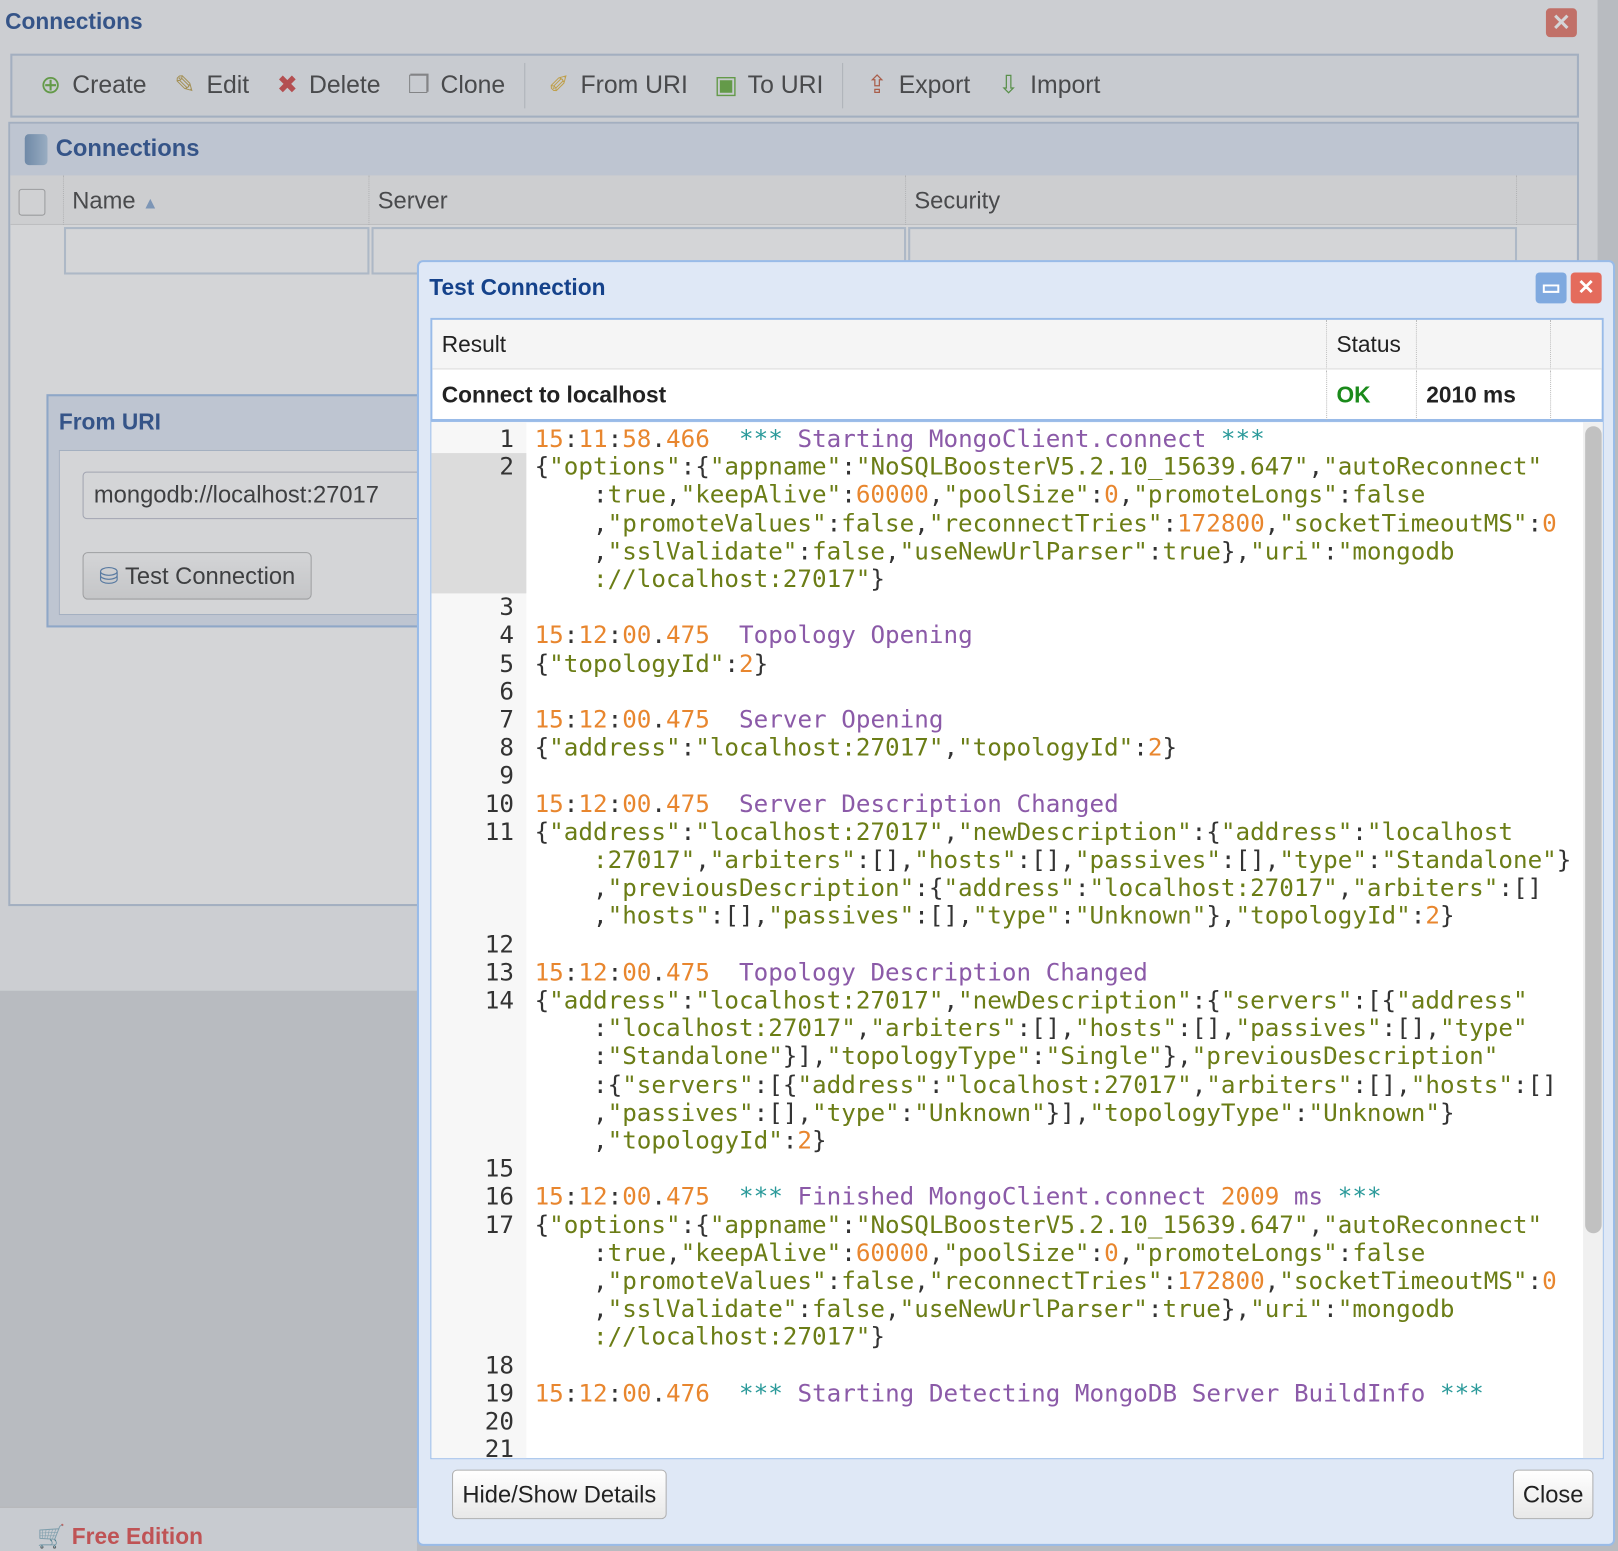 This screenshot has height=1551, width=1618. What do you see at coordinates (499, 944) in the screenshot?
I see `line-number: 12` at bounding box center [499, 944].